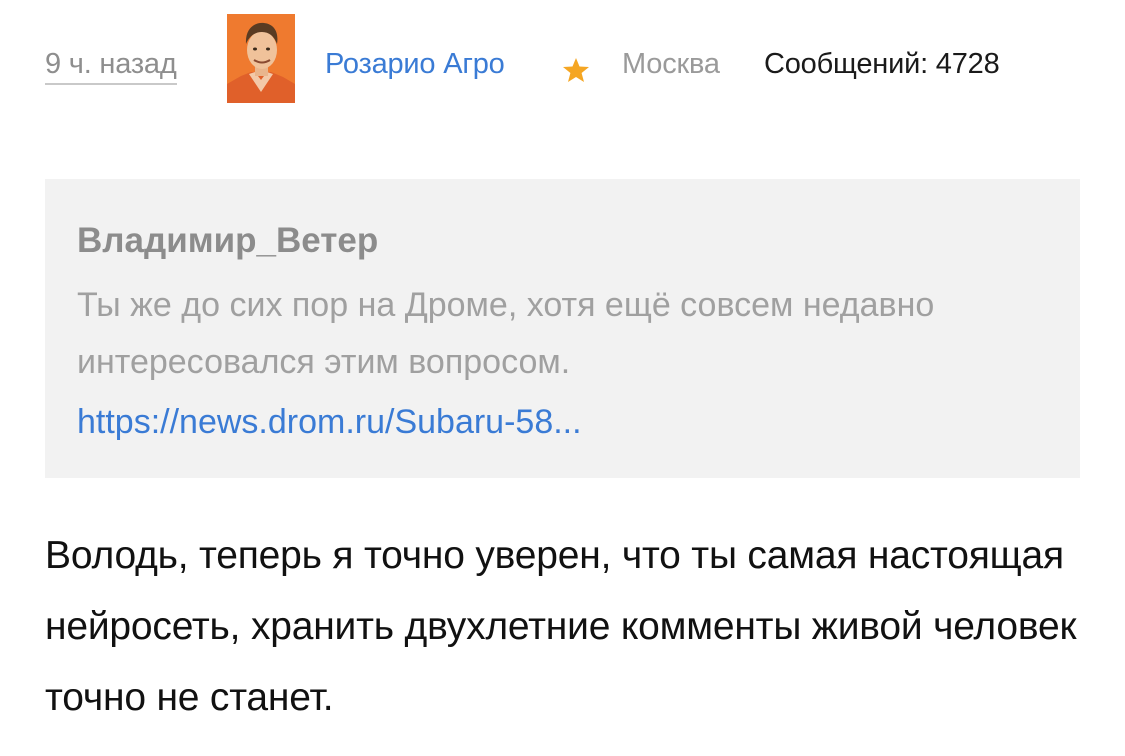  What do you see at coordinates (228, 240) in the screenshot?
I see `quote-author: Владимир_Ветер` at bounding box center [228, 240].